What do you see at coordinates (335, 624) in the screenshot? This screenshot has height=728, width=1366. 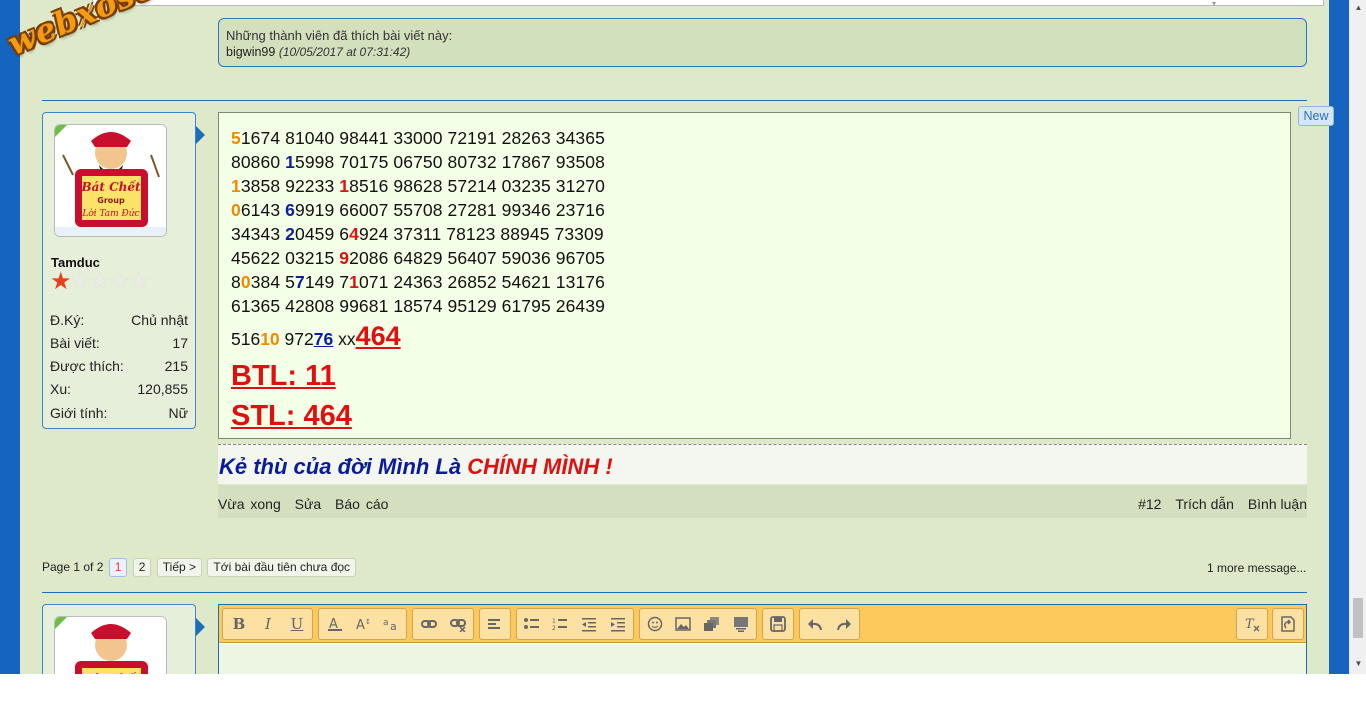 I see `text-color-icon: A` at bounding box center [335, 624].